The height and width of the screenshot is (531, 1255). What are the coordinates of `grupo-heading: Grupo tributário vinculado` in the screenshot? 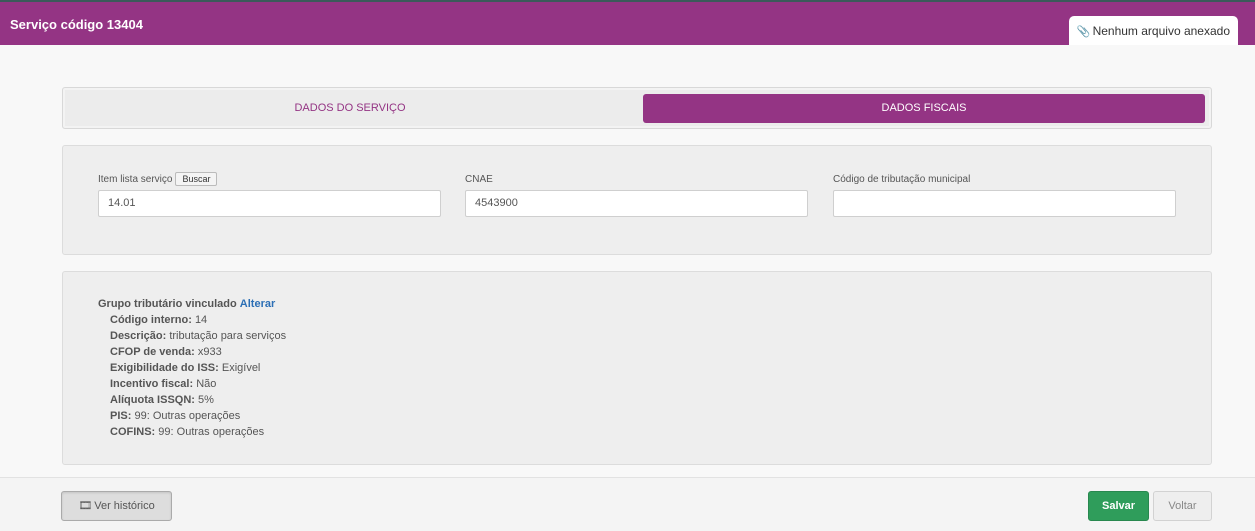 It's located at (167, 304).